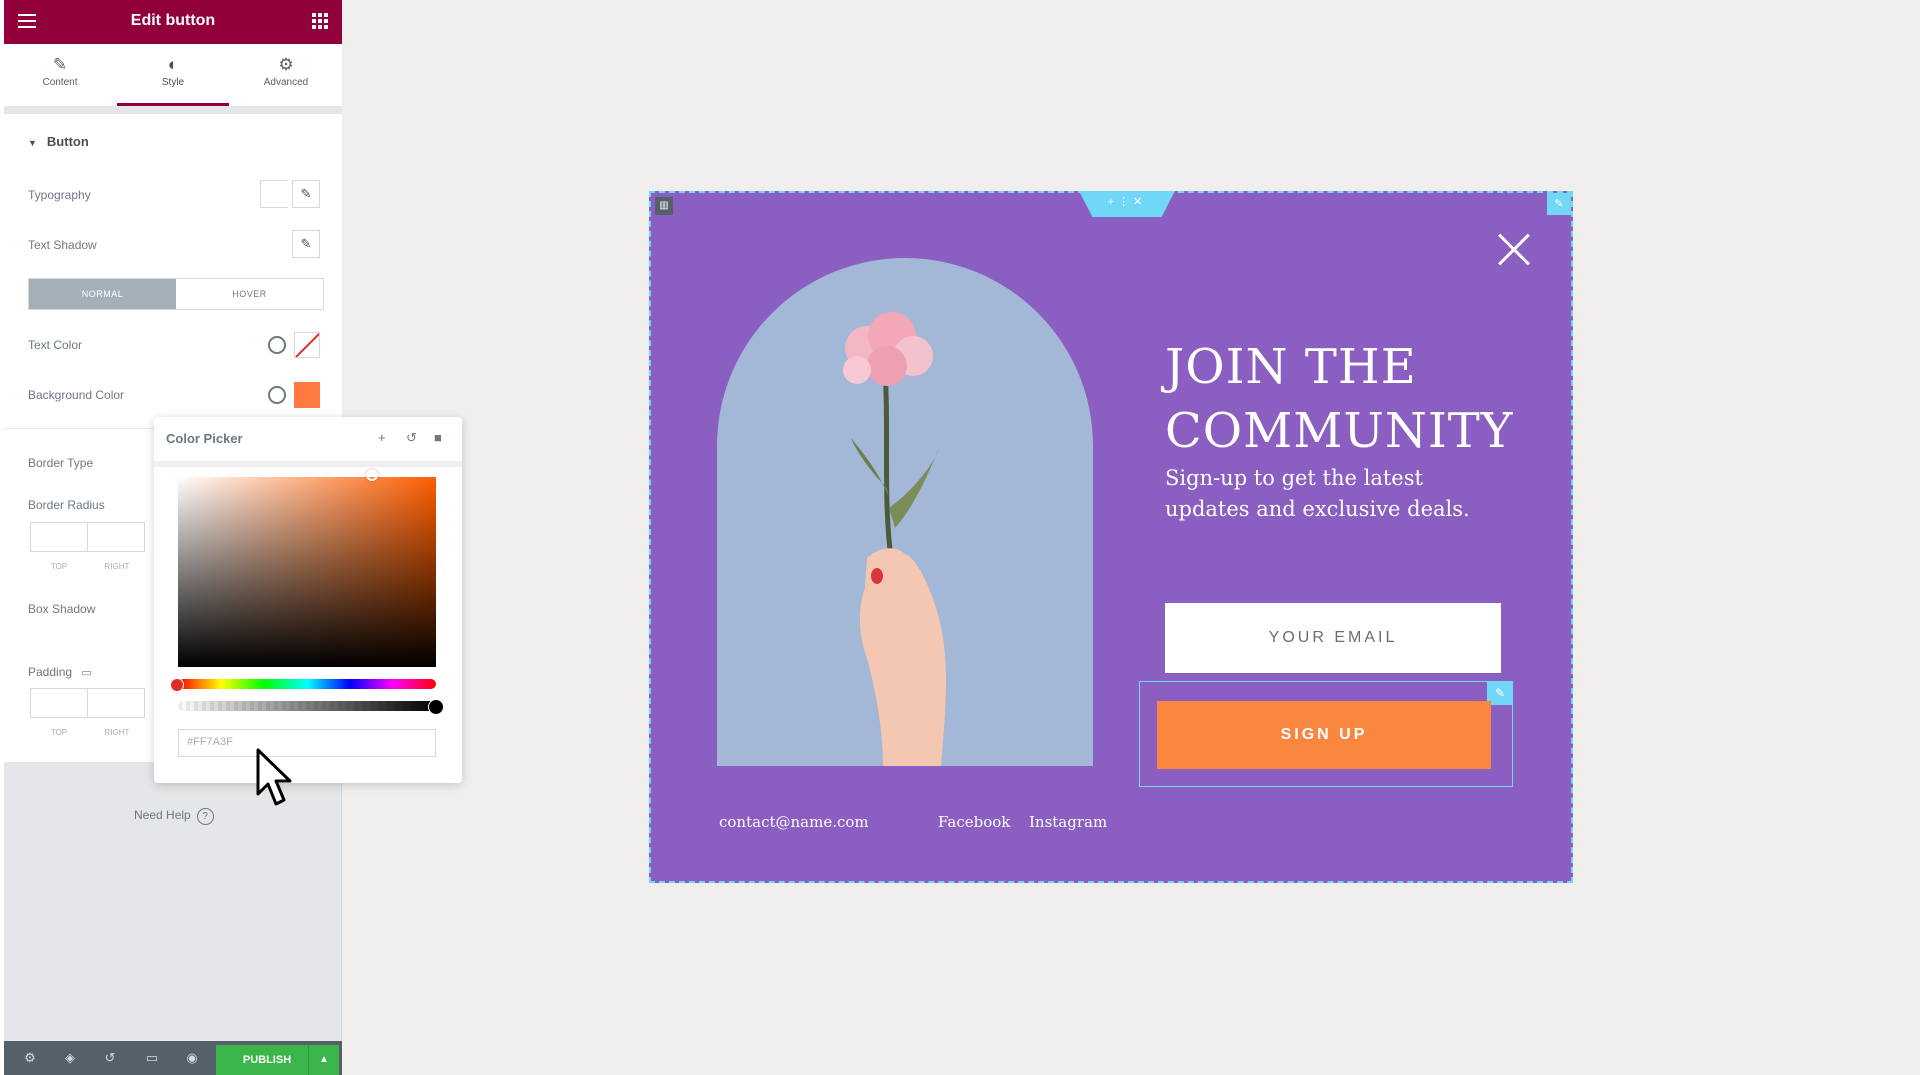  Describe the element at coordinates (116, 703) in the screenshot. I see `padding-right-input` at that location.